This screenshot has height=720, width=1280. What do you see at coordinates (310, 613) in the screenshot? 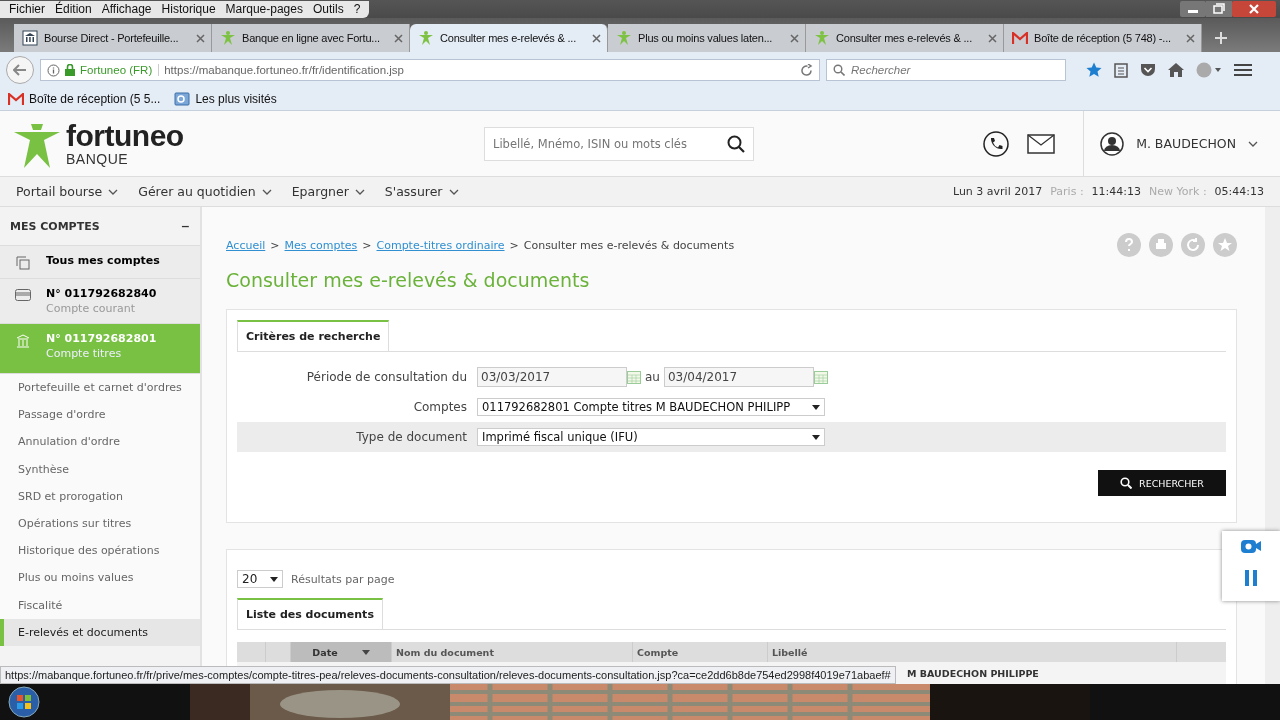
I see `panel-tab: Liste des documents` at bounding box center [310, 613].